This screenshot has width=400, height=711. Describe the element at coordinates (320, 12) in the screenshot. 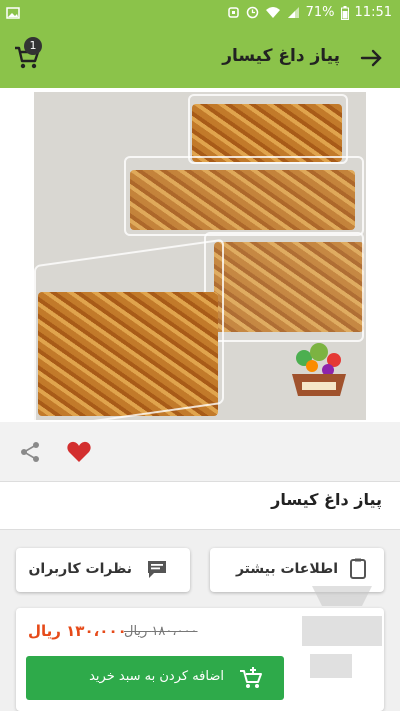

I see `battery-percent: 71%` at that location.